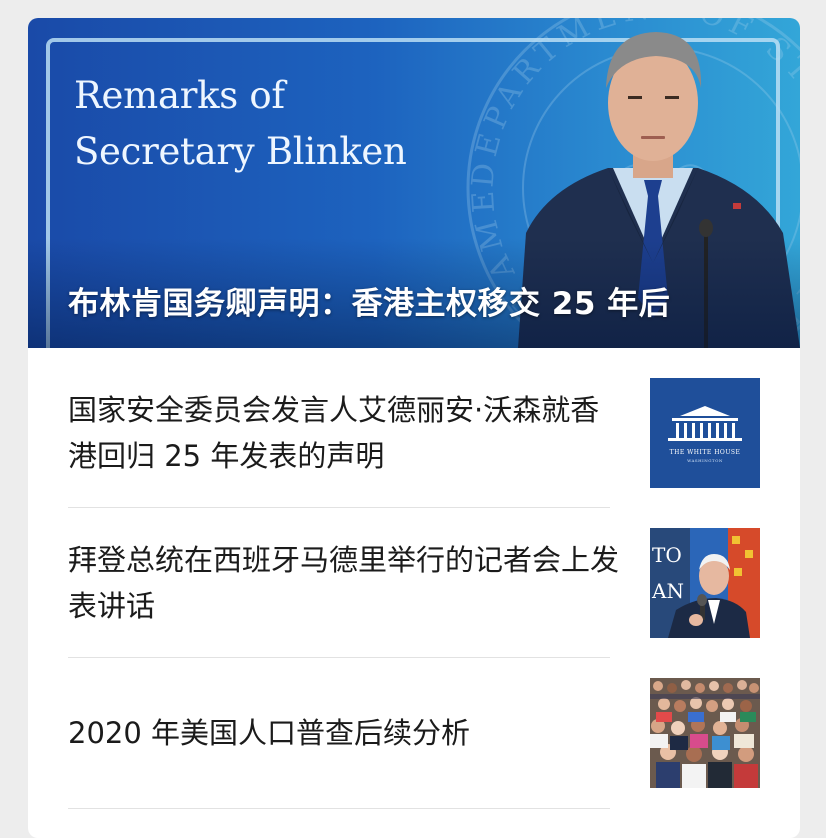  What do you see at coordinates (369, 304) in the screenshot?
I see `hero-caption: 布林肯国务卿声明：香港主权移交 25 年后` at bounding box center [369, 304].